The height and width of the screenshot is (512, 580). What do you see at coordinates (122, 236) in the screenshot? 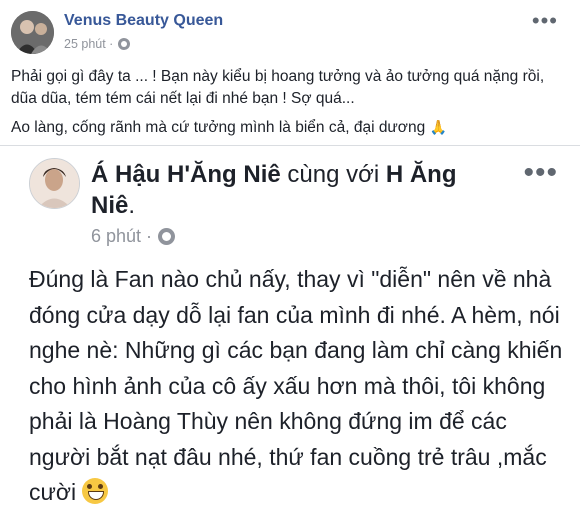
I see `shared-post-time: 6 phút ·` at bounding box center [122, 236].